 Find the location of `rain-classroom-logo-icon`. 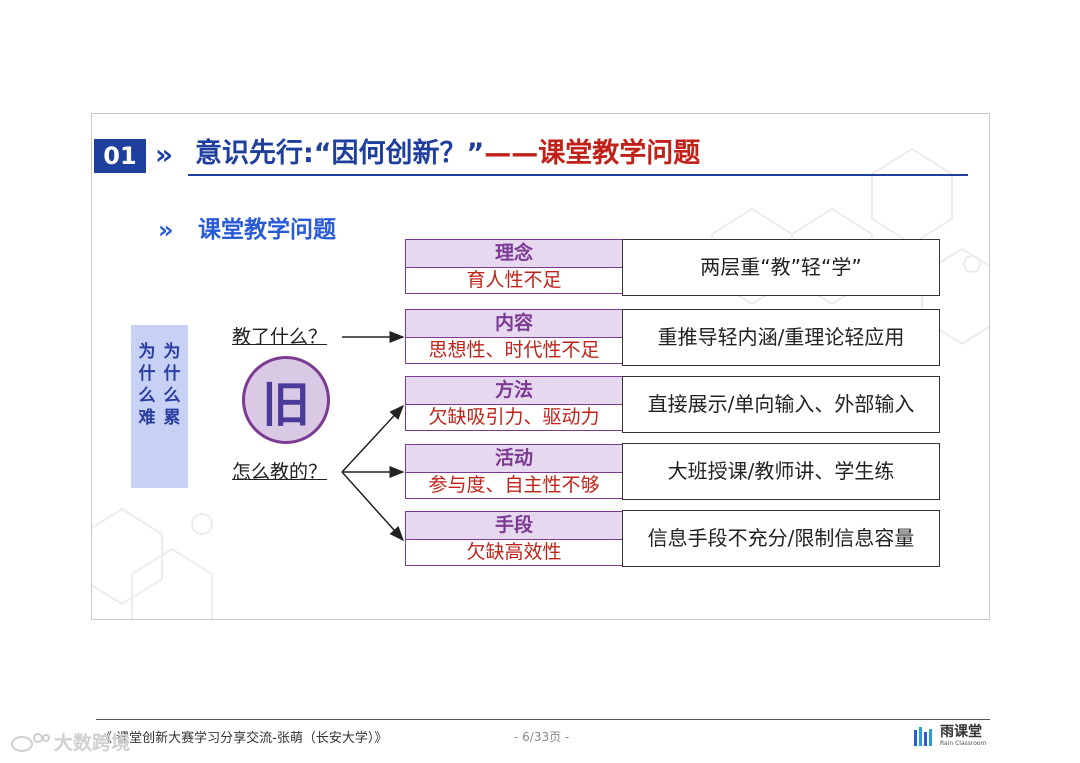

rain-classroom-logo-icon is located at coordinates (923, 736).